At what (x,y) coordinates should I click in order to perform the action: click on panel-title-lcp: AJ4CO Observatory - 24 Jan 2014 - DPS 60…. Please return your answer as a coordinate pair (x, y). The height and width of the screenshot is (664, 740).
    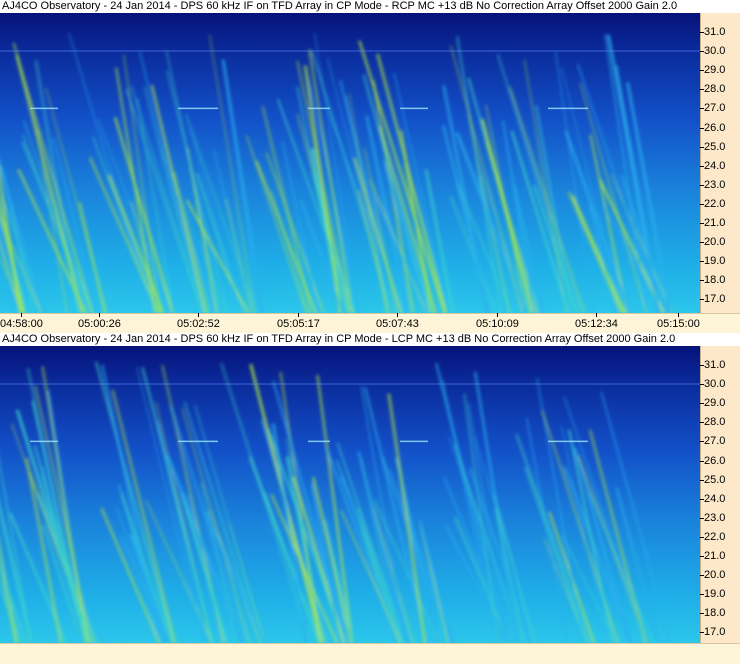
    Looking at the image, I should click on (350, 339).